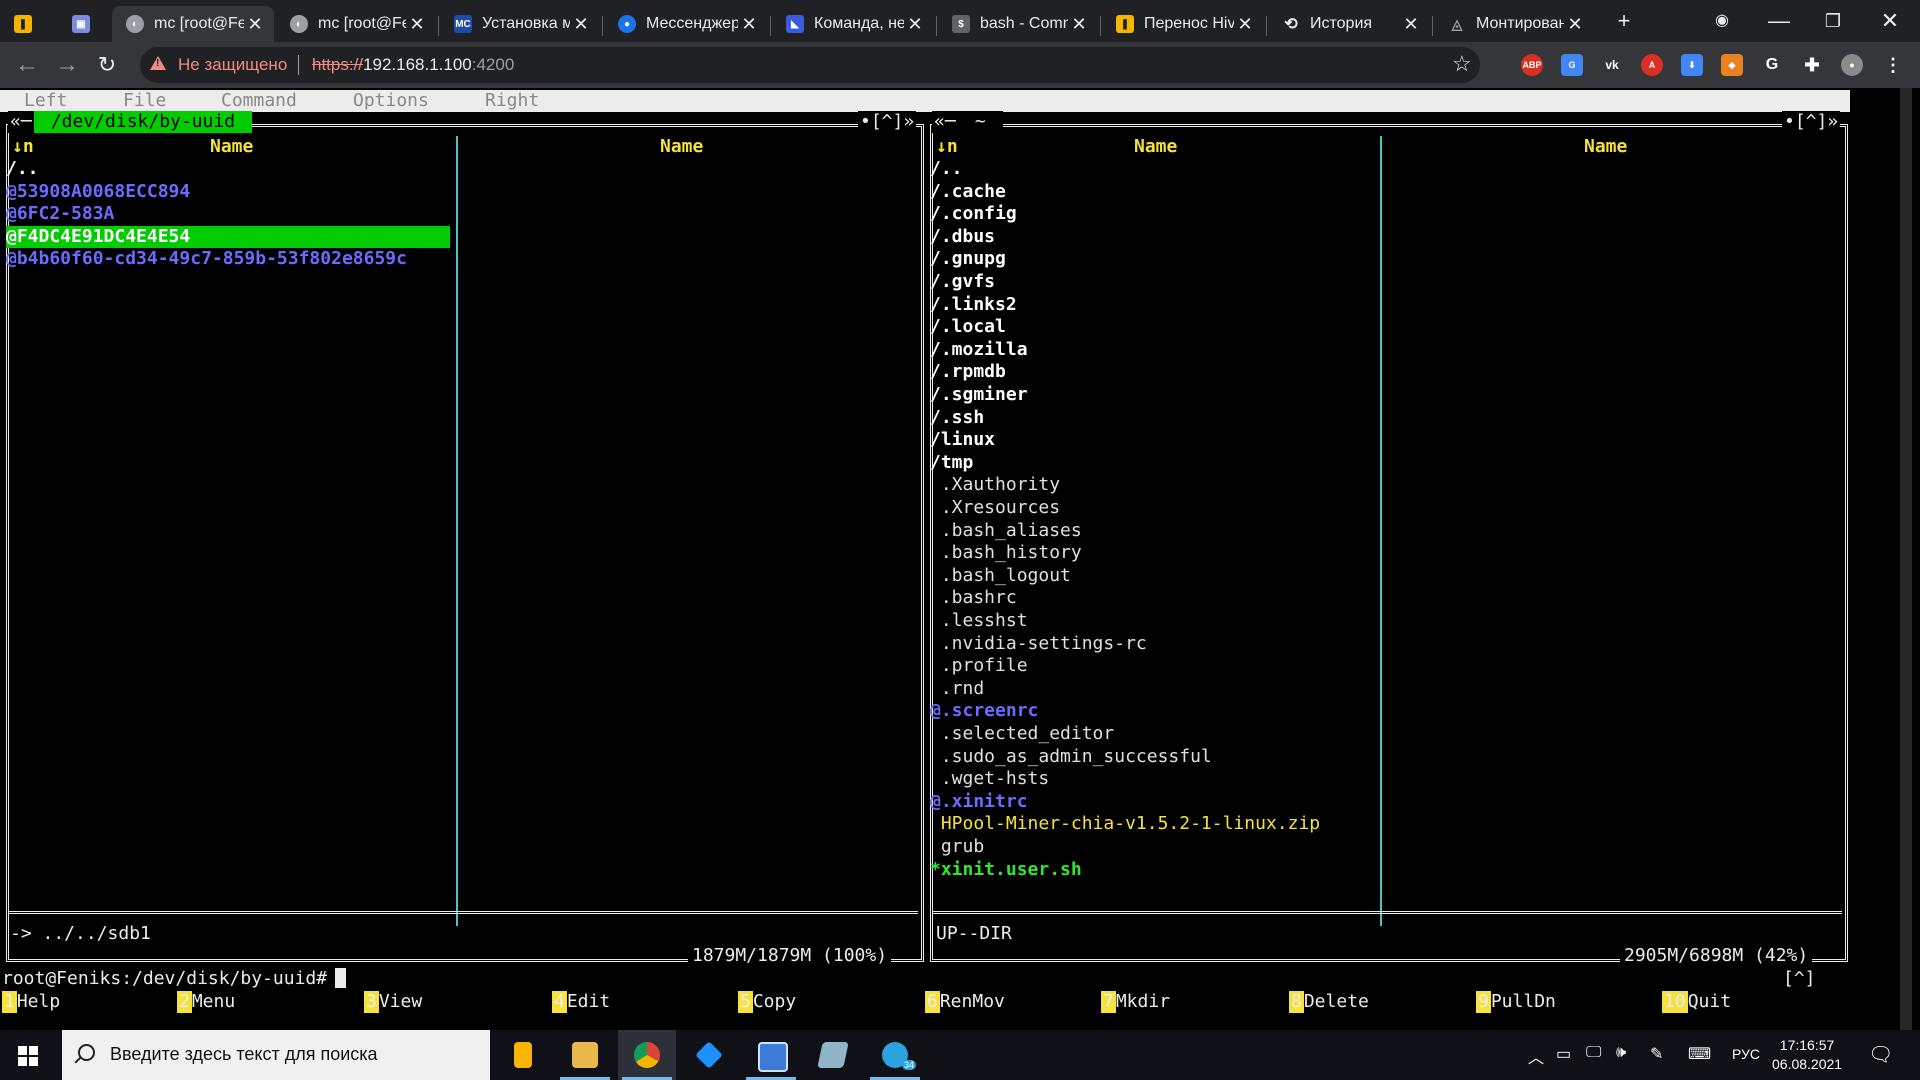  Describe the element at coordinates (193, 24) in the screenshot. I see `browser-tab-active: ◐ mc [root@Fe ✕` at that location.